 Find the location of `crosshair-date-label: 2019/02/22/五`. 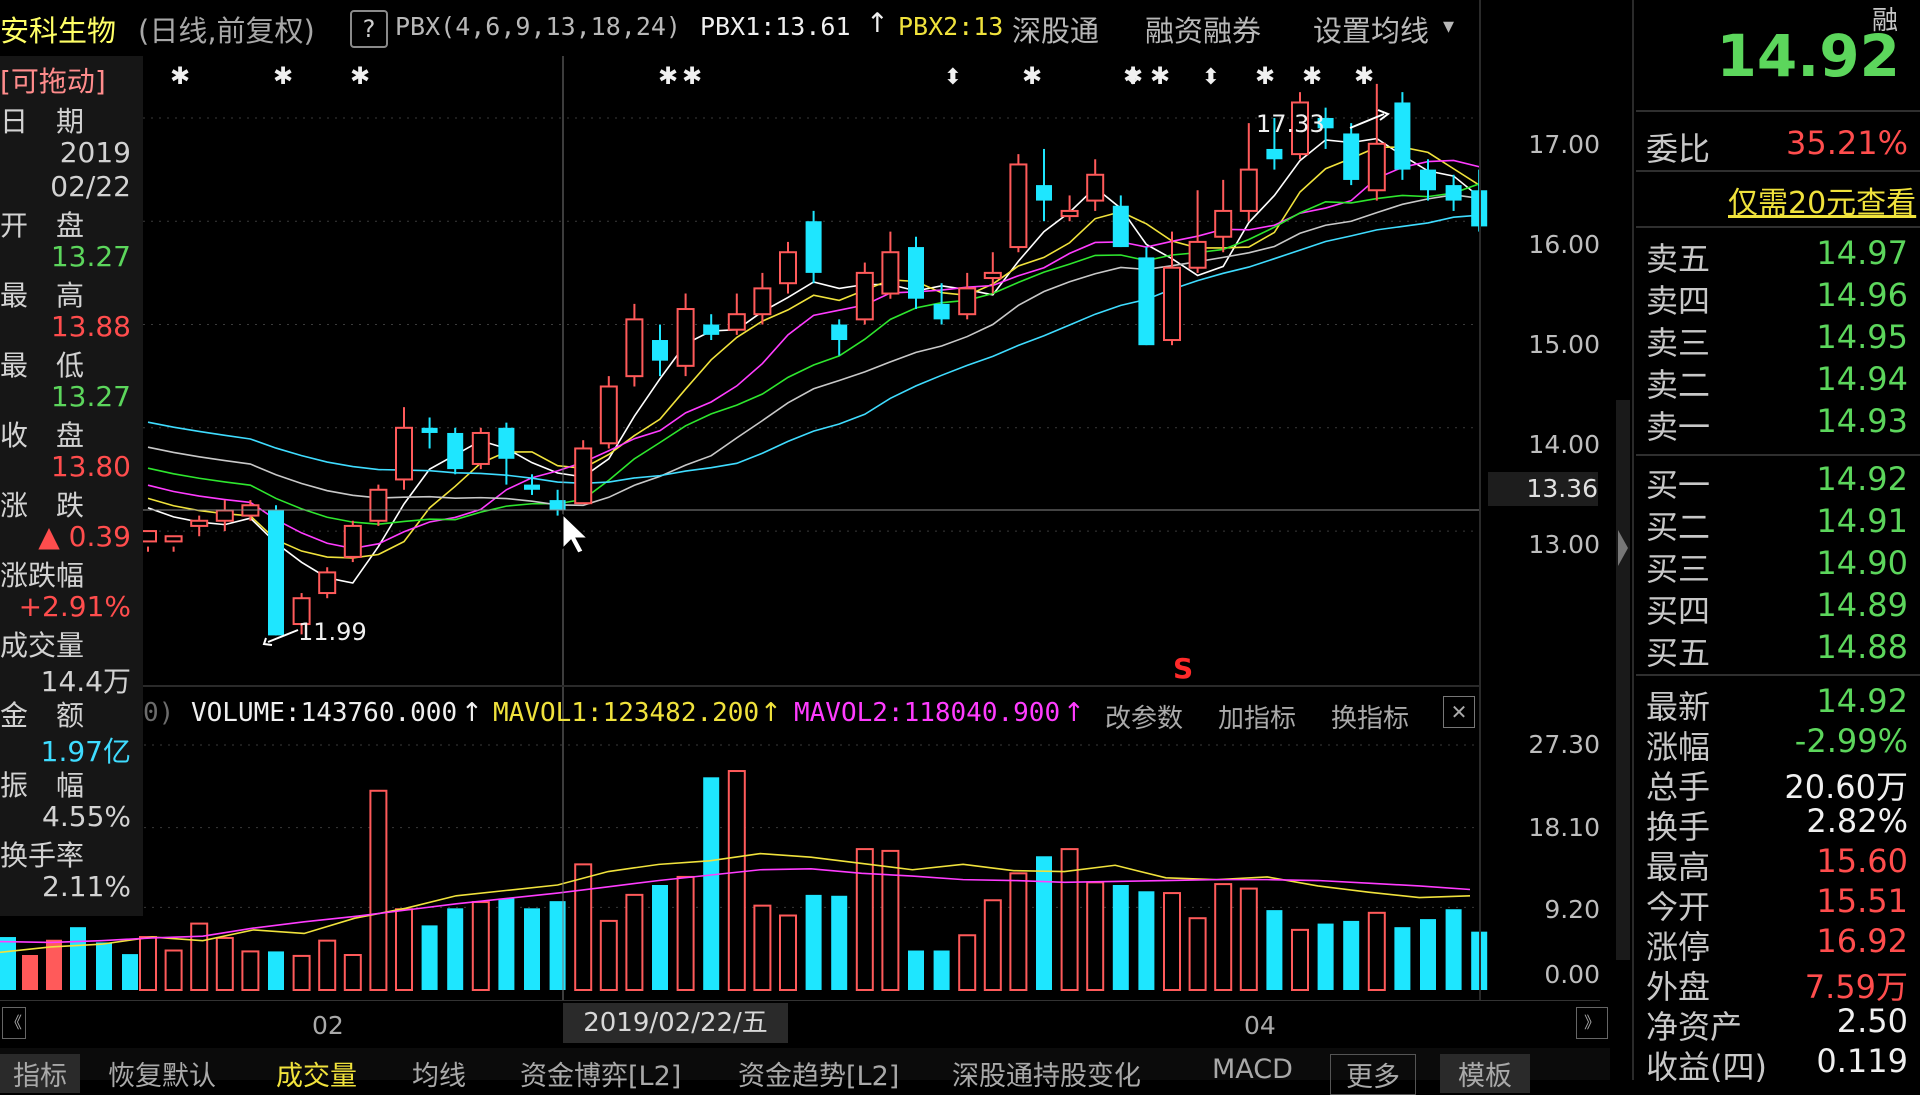

crosshair-date-label: 2019/02/22/五 is located at coordinates (675, 1023).